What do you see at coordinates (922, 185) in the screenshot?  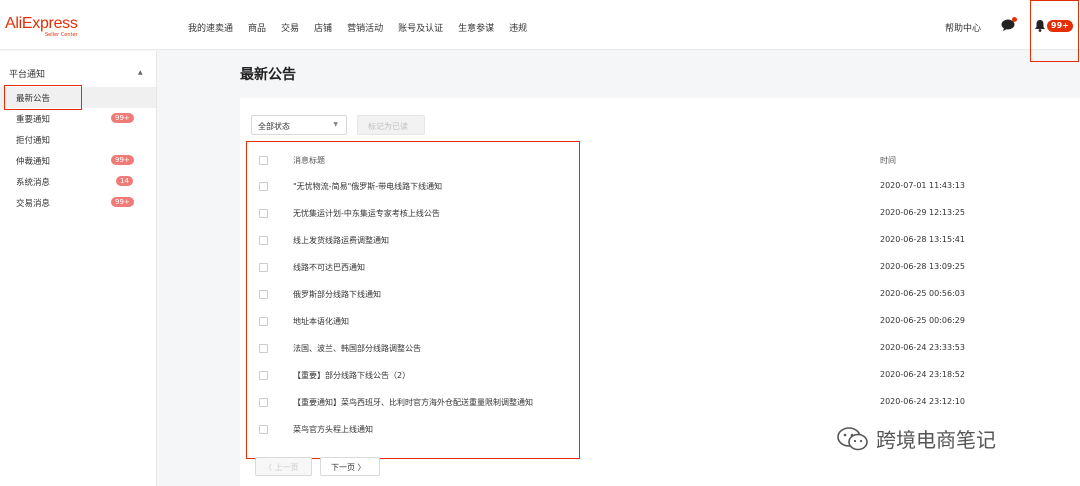 I see `row-time: 2020-07-01 11:43:13` at bounding box center [922, 185].